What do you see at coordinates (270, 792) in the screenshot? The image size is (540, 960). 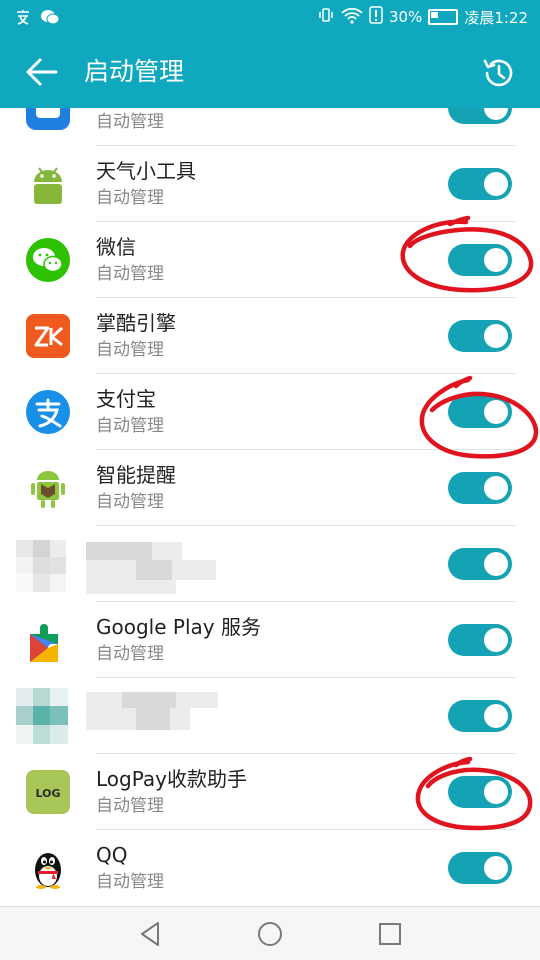 I see `list-item: LOG LogPay收款助手 自动管理` at bounding box center [270, 792].